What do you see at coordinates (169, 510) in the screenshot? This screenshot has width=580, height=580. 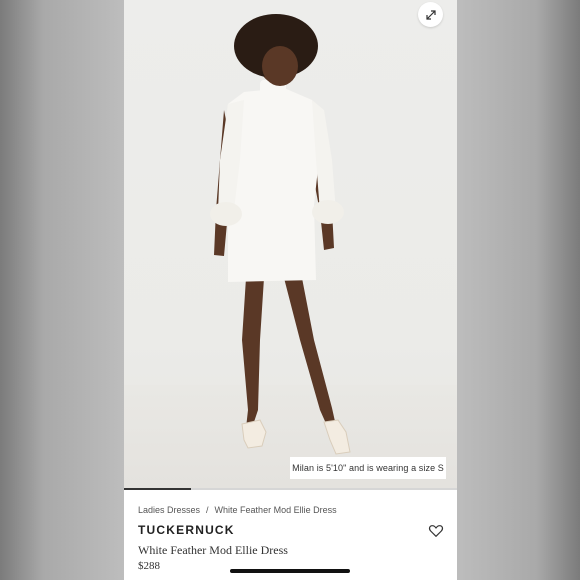 I see `breadcrumb-item-ladies-dresses: Ladies Dresses` at bounding box center [169, 510].